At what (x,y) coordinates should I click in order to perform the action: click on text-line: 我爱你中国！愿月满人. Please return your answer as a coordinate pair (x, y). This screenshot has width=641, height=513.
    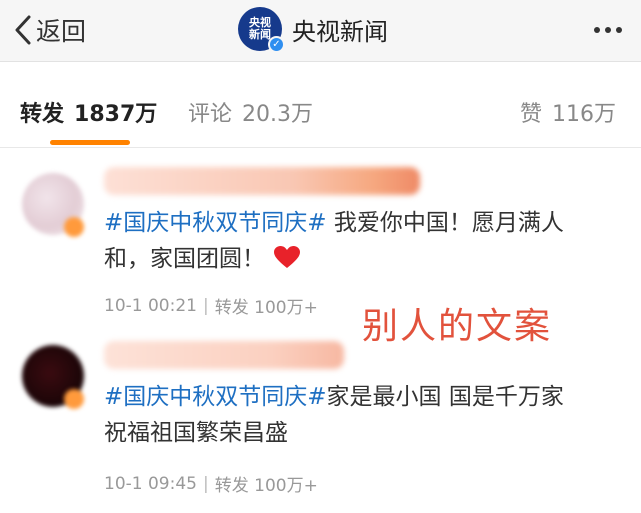
    Looking at the image, I should click on (445, 223).